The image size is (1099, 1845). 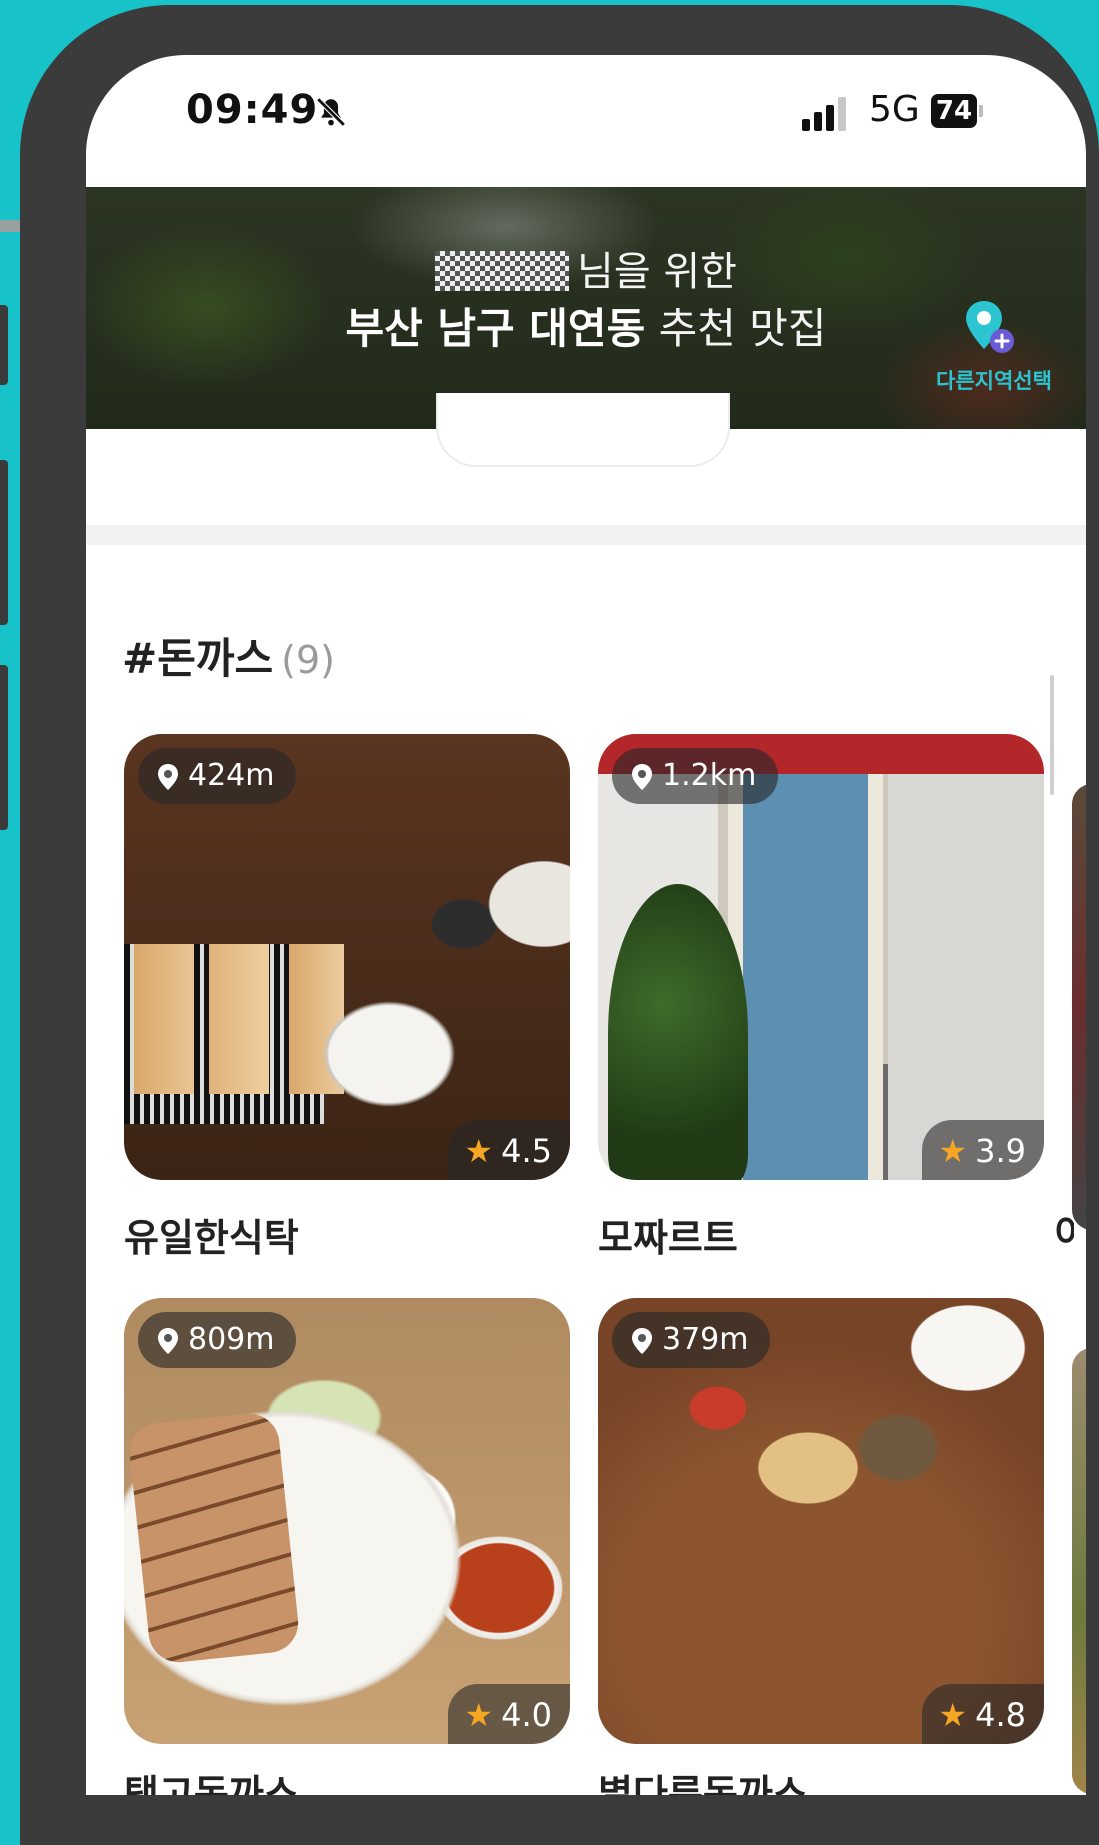 I want to click on rating-badge: ★ 3.9, so click(x=983, y=1150).